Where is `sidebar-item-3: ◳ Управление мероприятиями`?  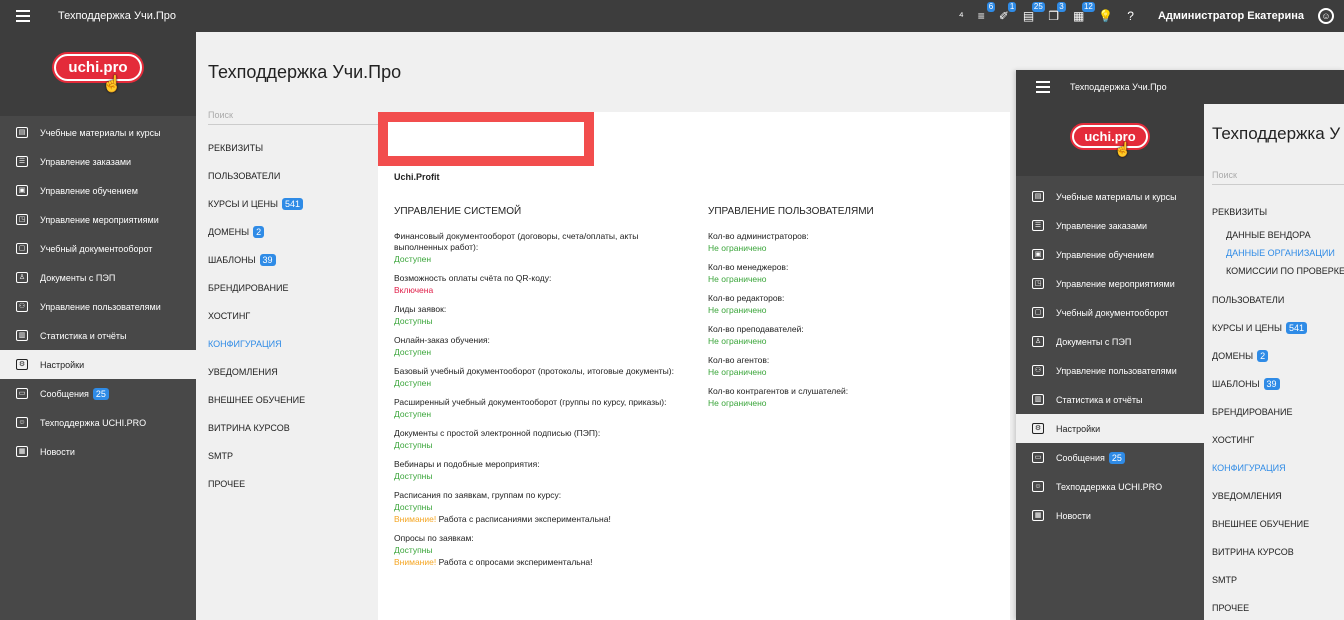
sidebar-item-3: ◳ Управление мероприятиями is located at coordinates (98, 219).